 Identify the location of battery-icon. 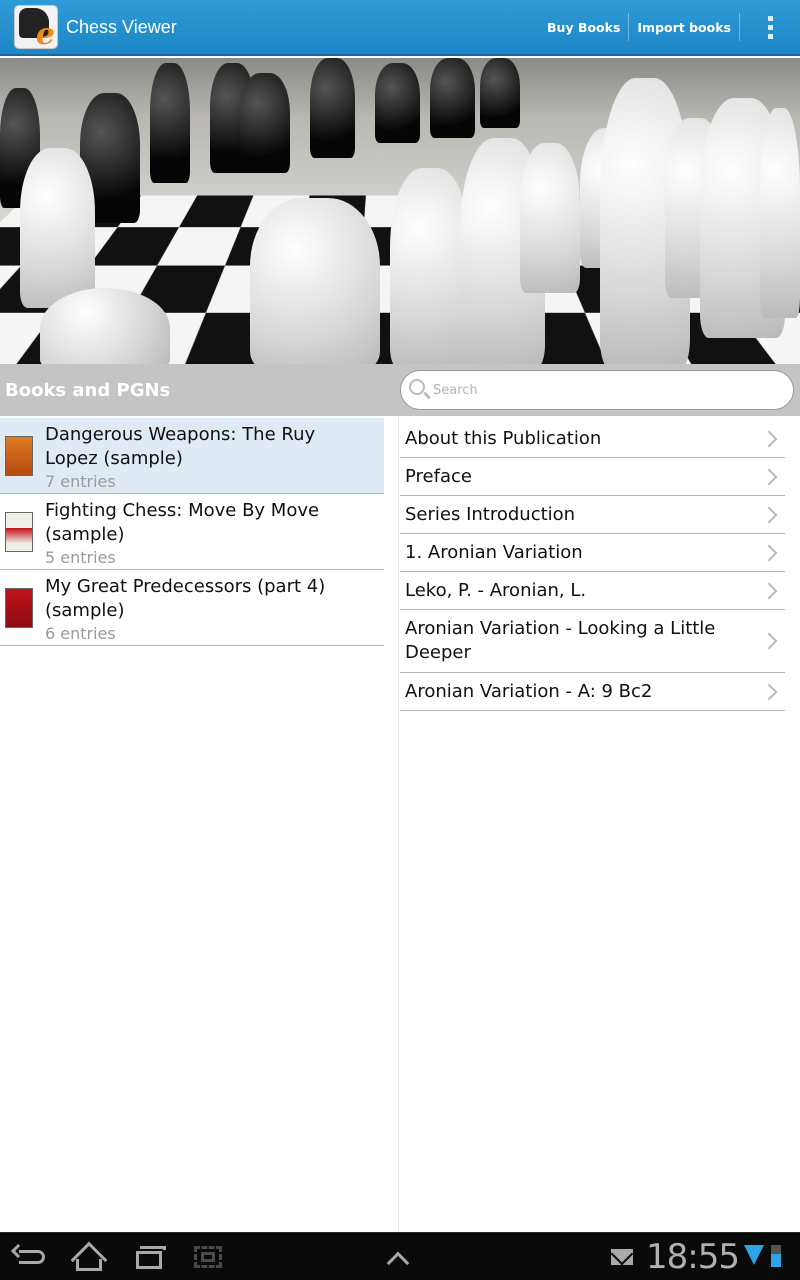
(776, 1256).